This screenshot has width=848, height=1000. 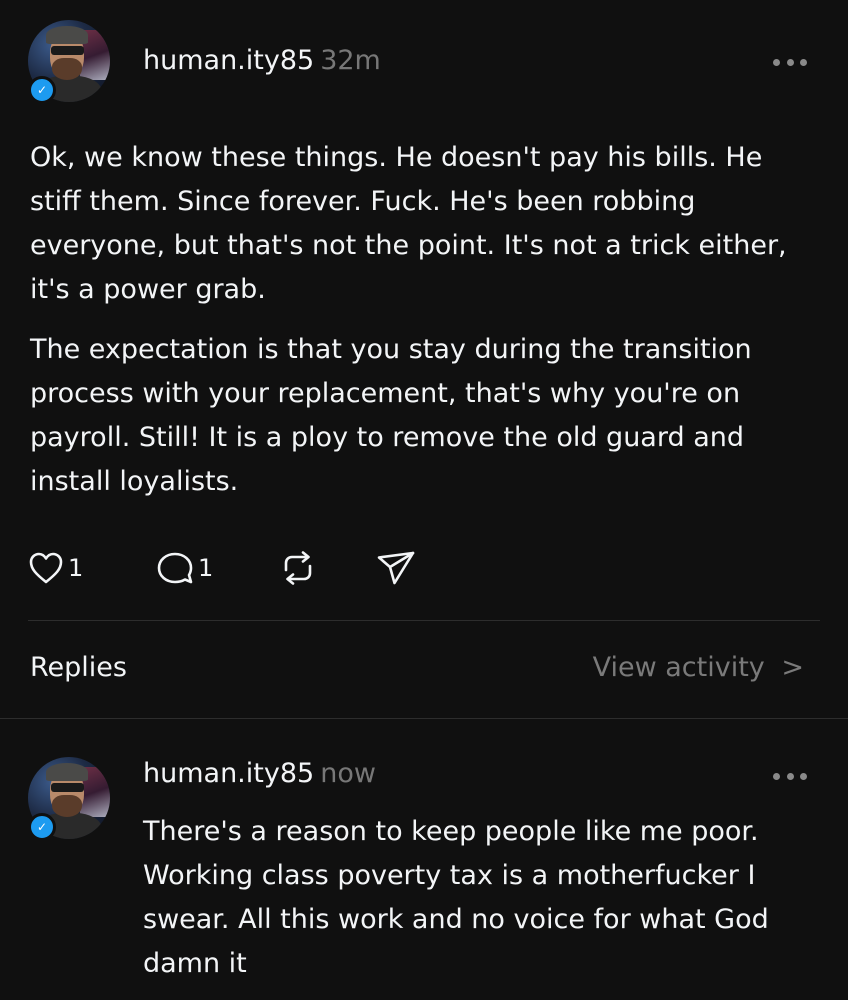 I want to click on like-count: 1, so click(x=76, y=568).